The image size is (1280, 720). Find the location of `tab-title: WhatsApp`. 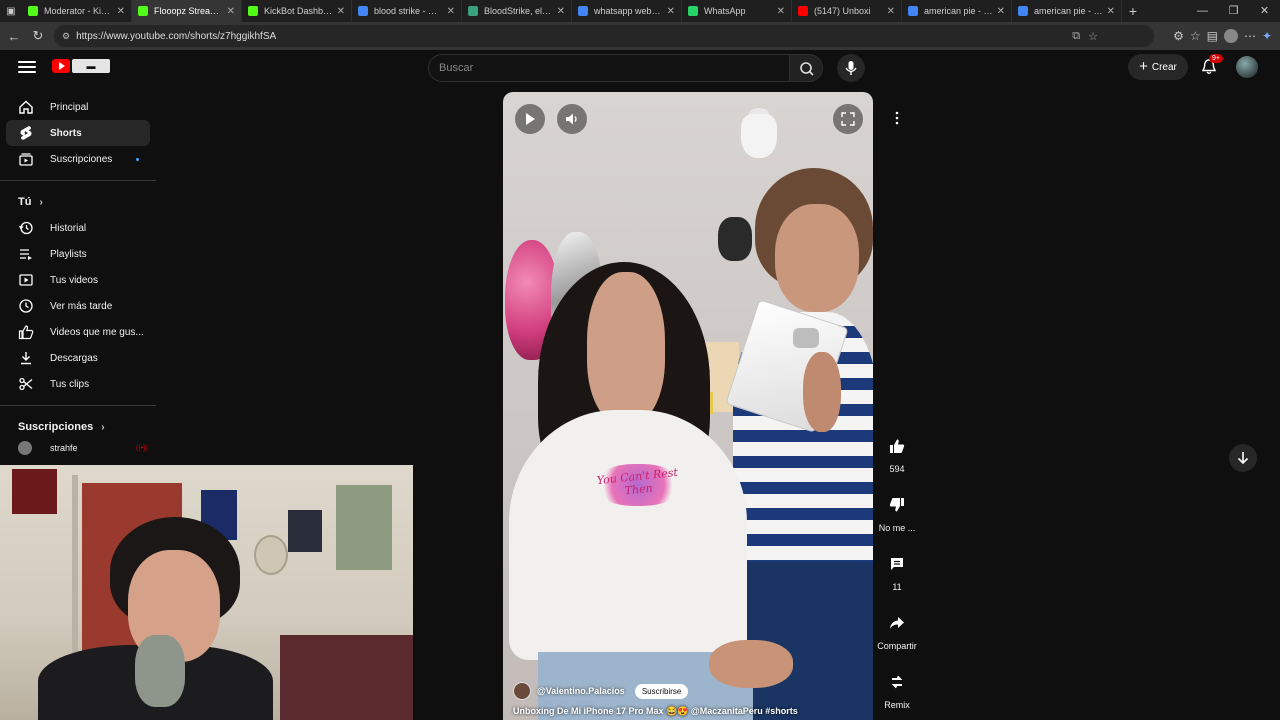

tab-title: WhatsApp is located at coordinates (725, 11).